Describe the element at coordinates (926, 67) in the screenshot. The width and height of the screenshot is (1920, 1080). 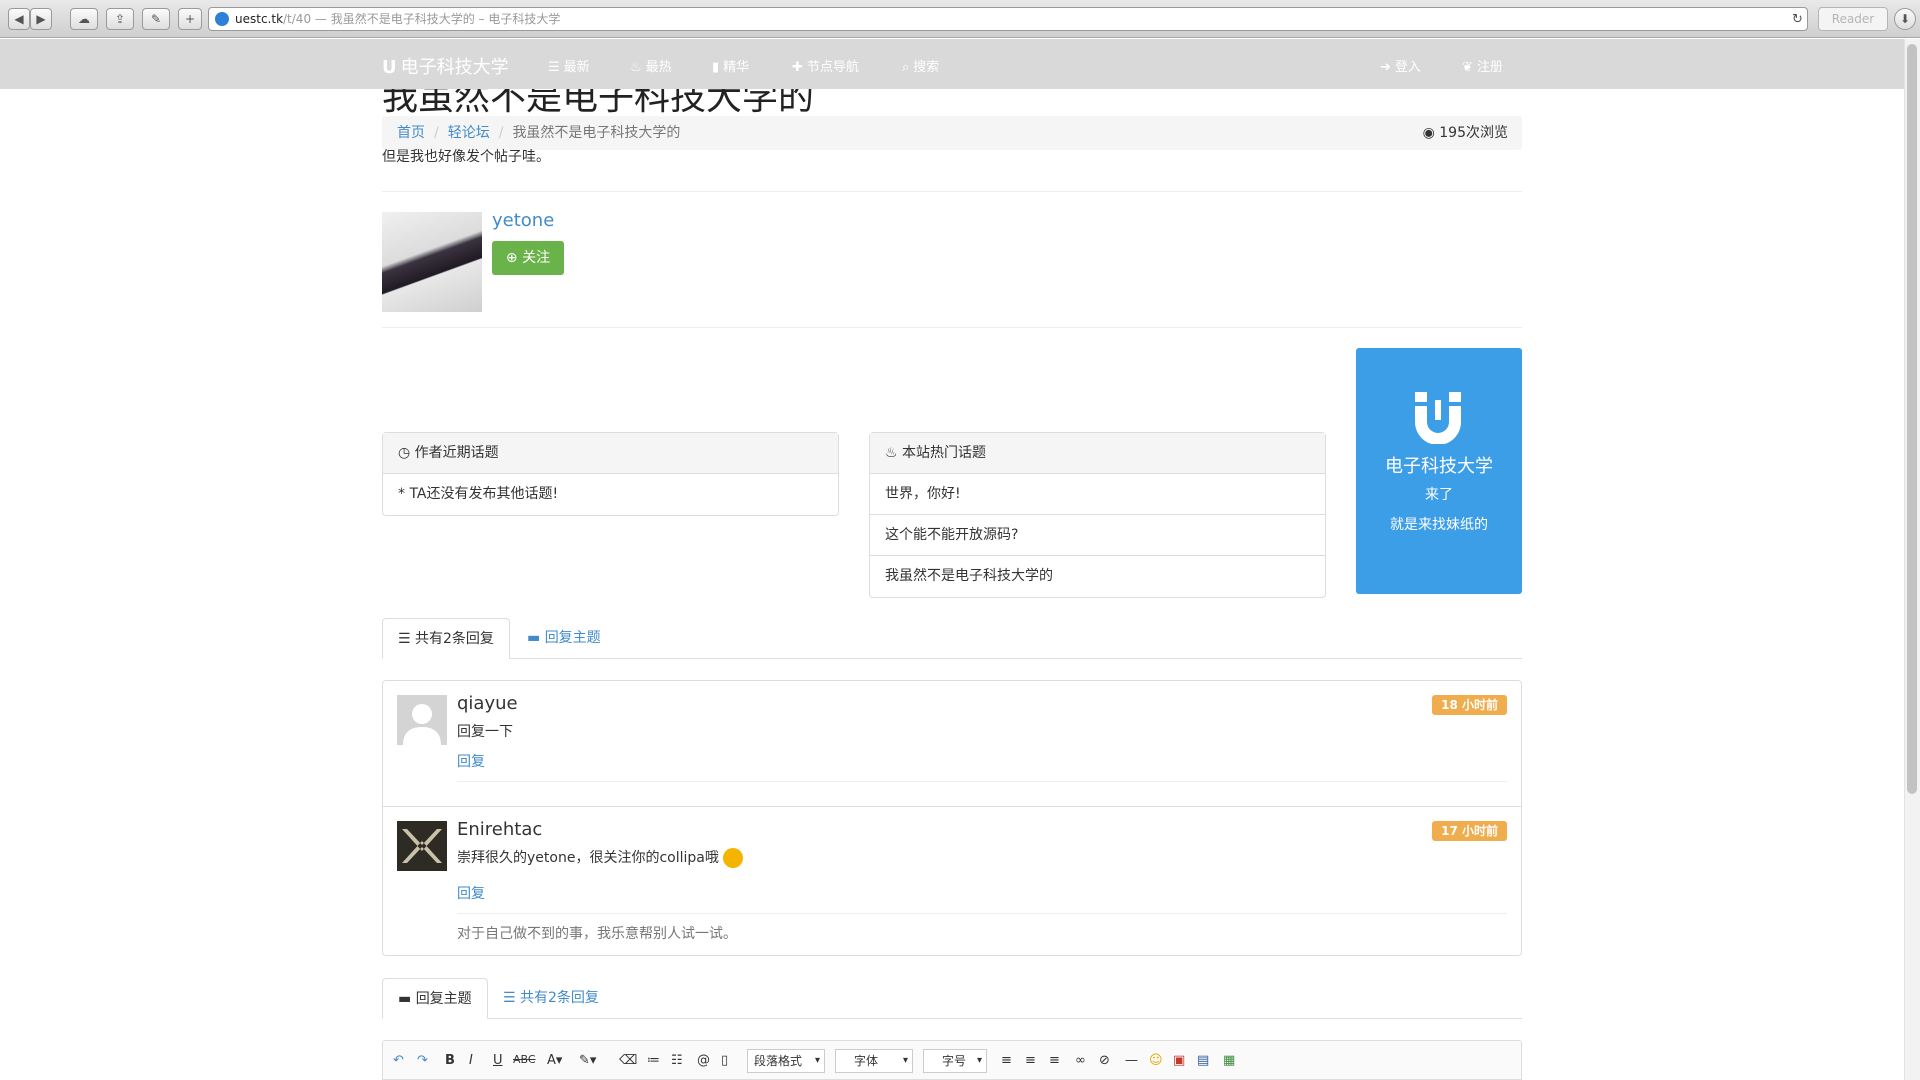
I see `nav-search-label: 搜索` at that location.